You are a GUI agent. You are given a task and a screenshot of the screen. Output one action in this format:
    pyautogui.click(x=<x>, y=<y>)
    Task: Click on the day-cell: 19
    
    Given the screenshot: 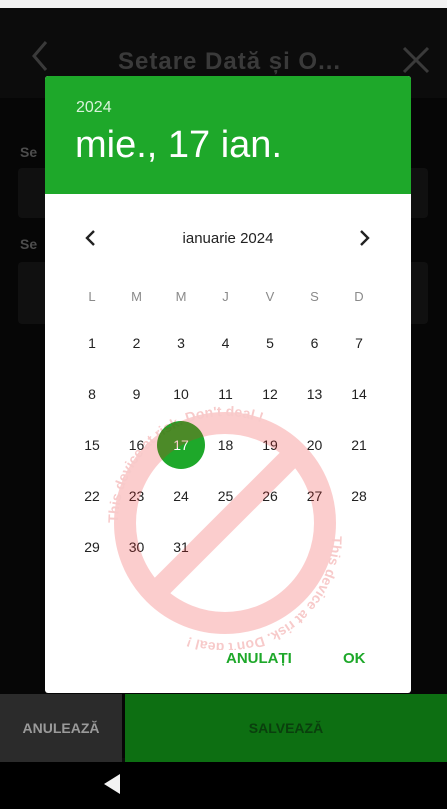 What is the action you would take?
    pyautogui.click(x=270, y=445)
    